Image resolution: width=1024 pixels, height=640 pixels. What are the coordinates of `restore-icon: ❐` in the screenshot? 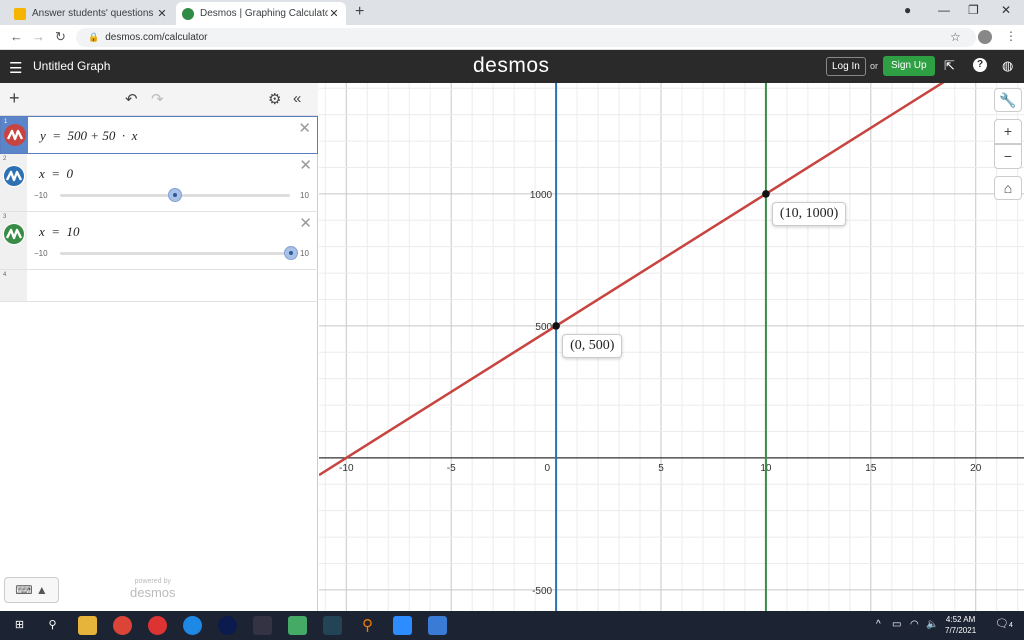 It's located at (973, 10).